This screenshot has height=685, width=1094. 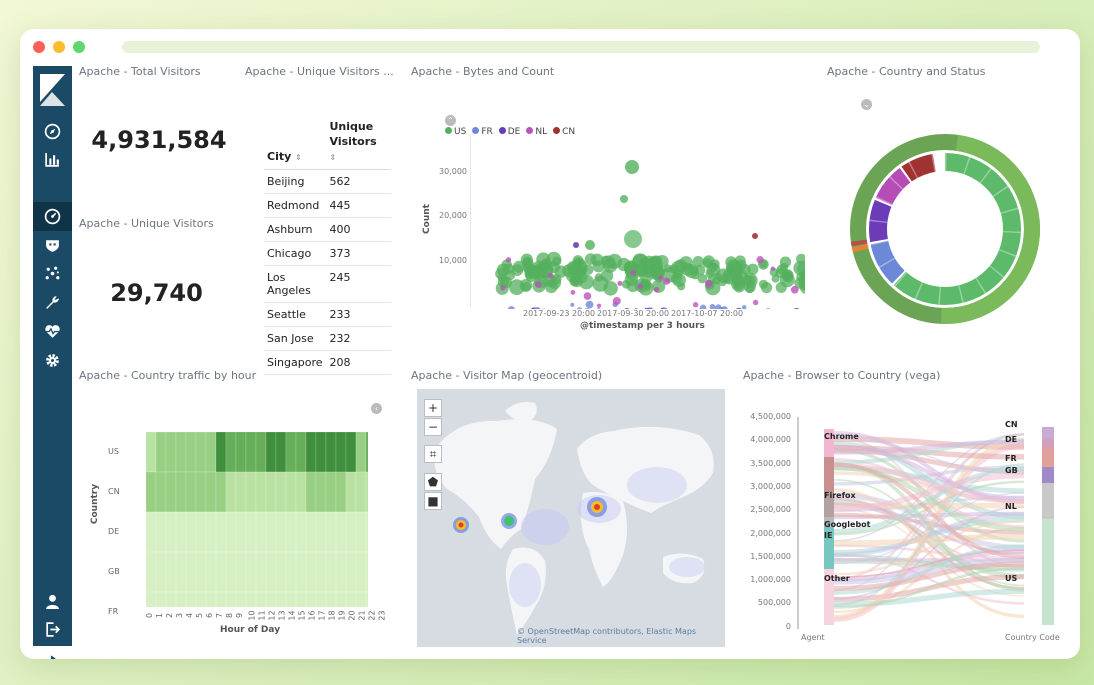 I want to click on address-bar, so click(x=581, y=47).